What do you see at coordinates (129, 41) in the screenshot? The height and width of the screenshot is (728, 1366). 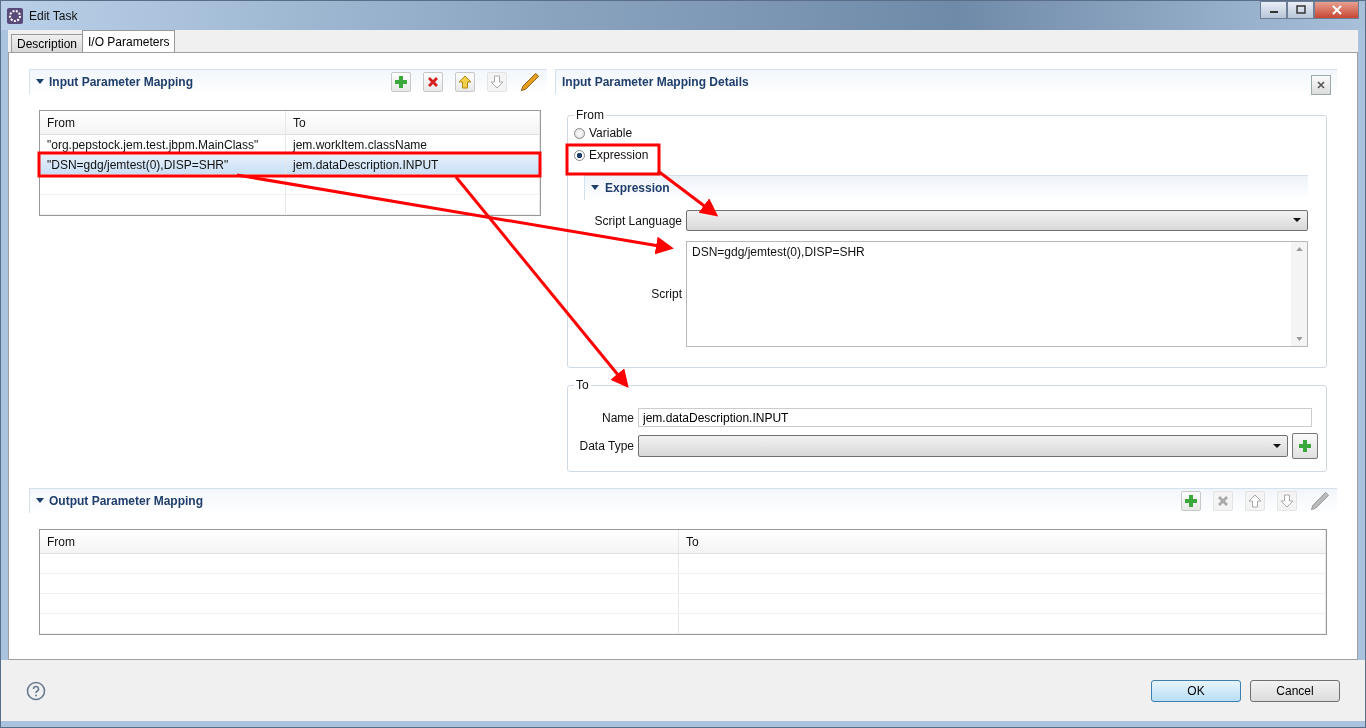 I see `tab: I/O Parameters` at bounding box center [129, 41].